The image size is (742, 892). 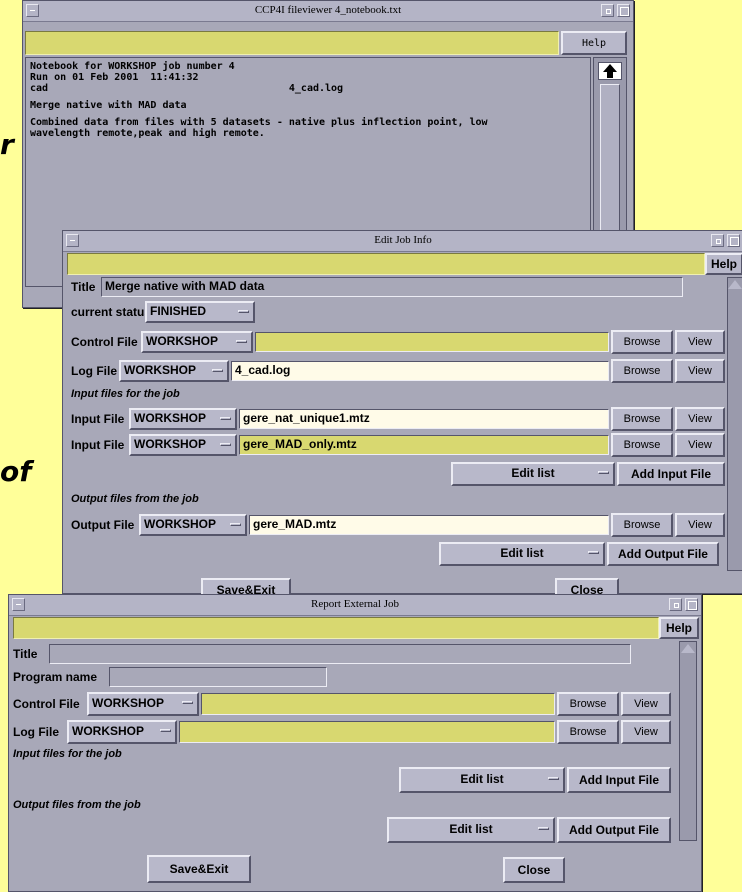 What do you see at coordinates (114, 77) in the screenshot?
I see `notebook-line: Run on 01 Feb 2001 11:41:32` at bounding box center [114, 77].